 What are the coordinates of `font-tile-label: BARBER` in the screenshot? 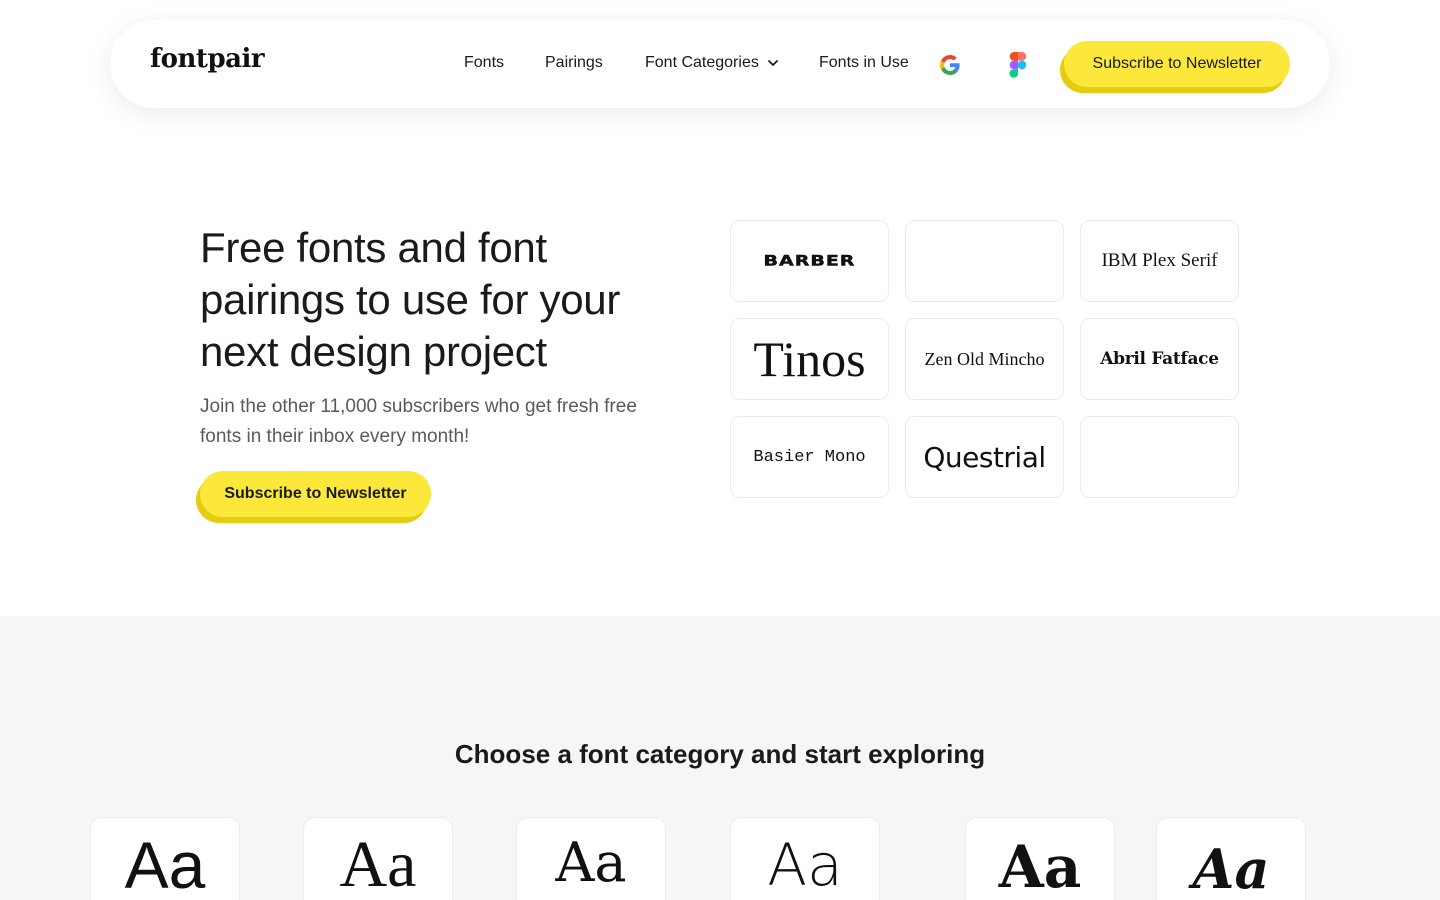 It's located at (809, 261).